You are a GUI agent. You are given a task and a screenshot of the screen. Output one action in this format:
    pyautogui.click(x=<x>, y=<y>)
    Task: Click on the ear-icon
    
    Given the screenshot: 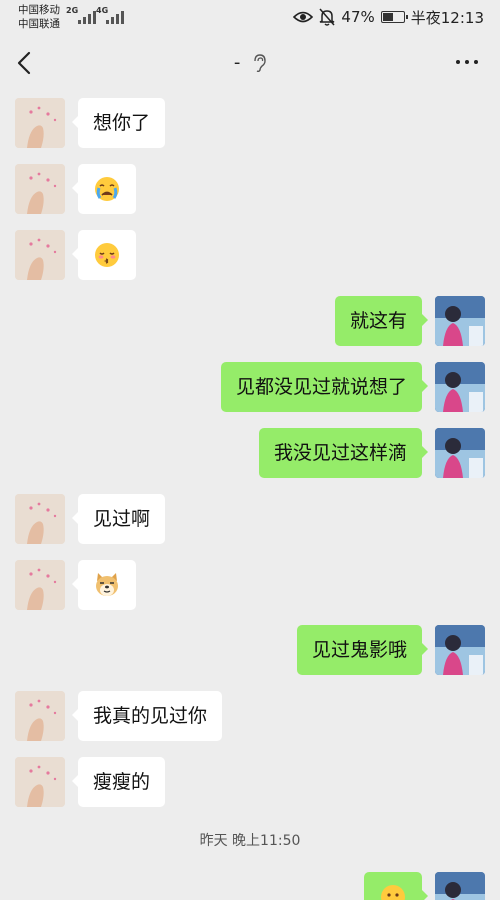 What is the action you would take?
    pyautogui.click(x=260, y=63)
    